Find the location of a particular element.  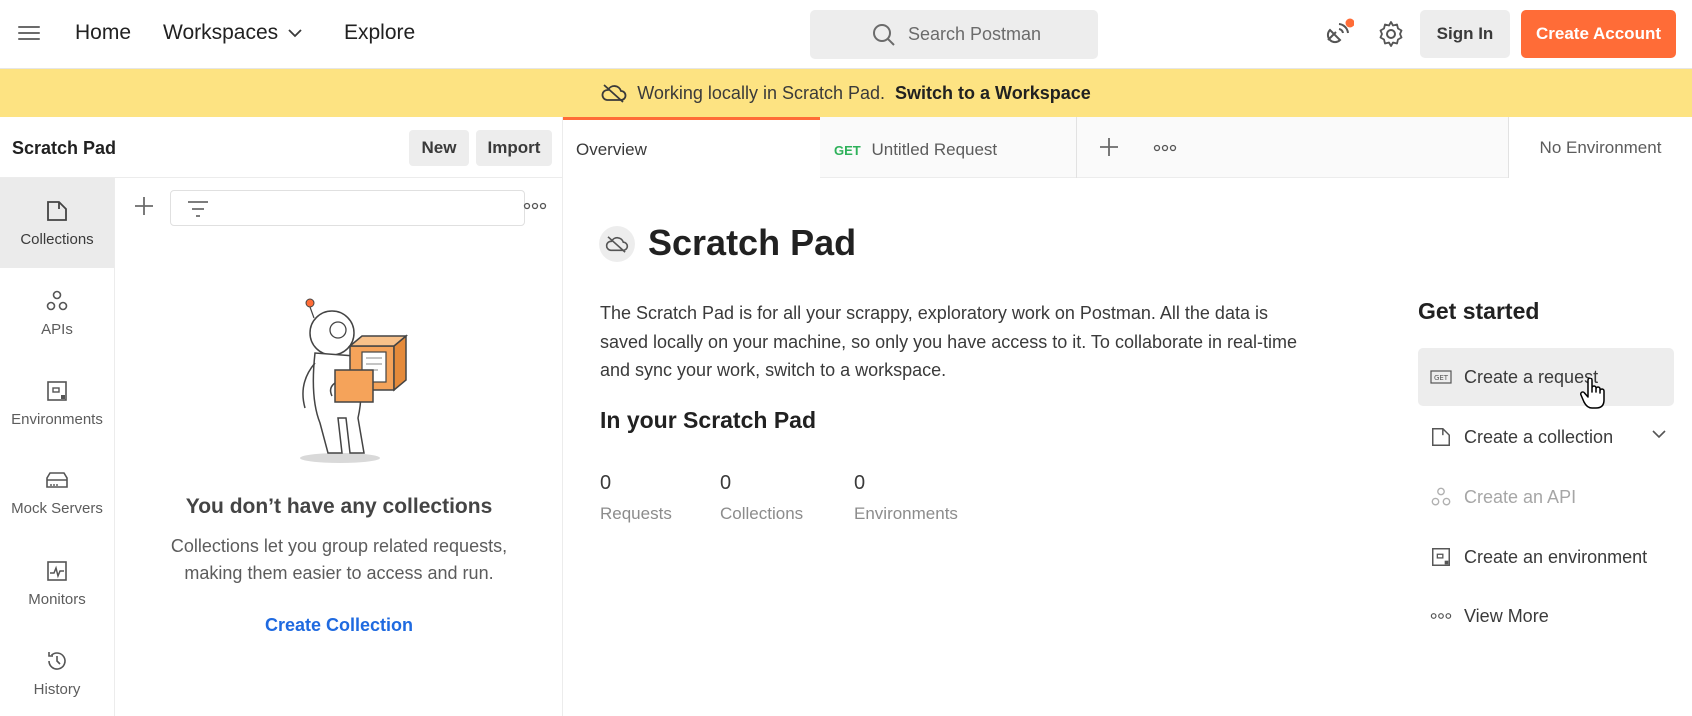

stat-label: Collections is located at coordinates (762, 513).